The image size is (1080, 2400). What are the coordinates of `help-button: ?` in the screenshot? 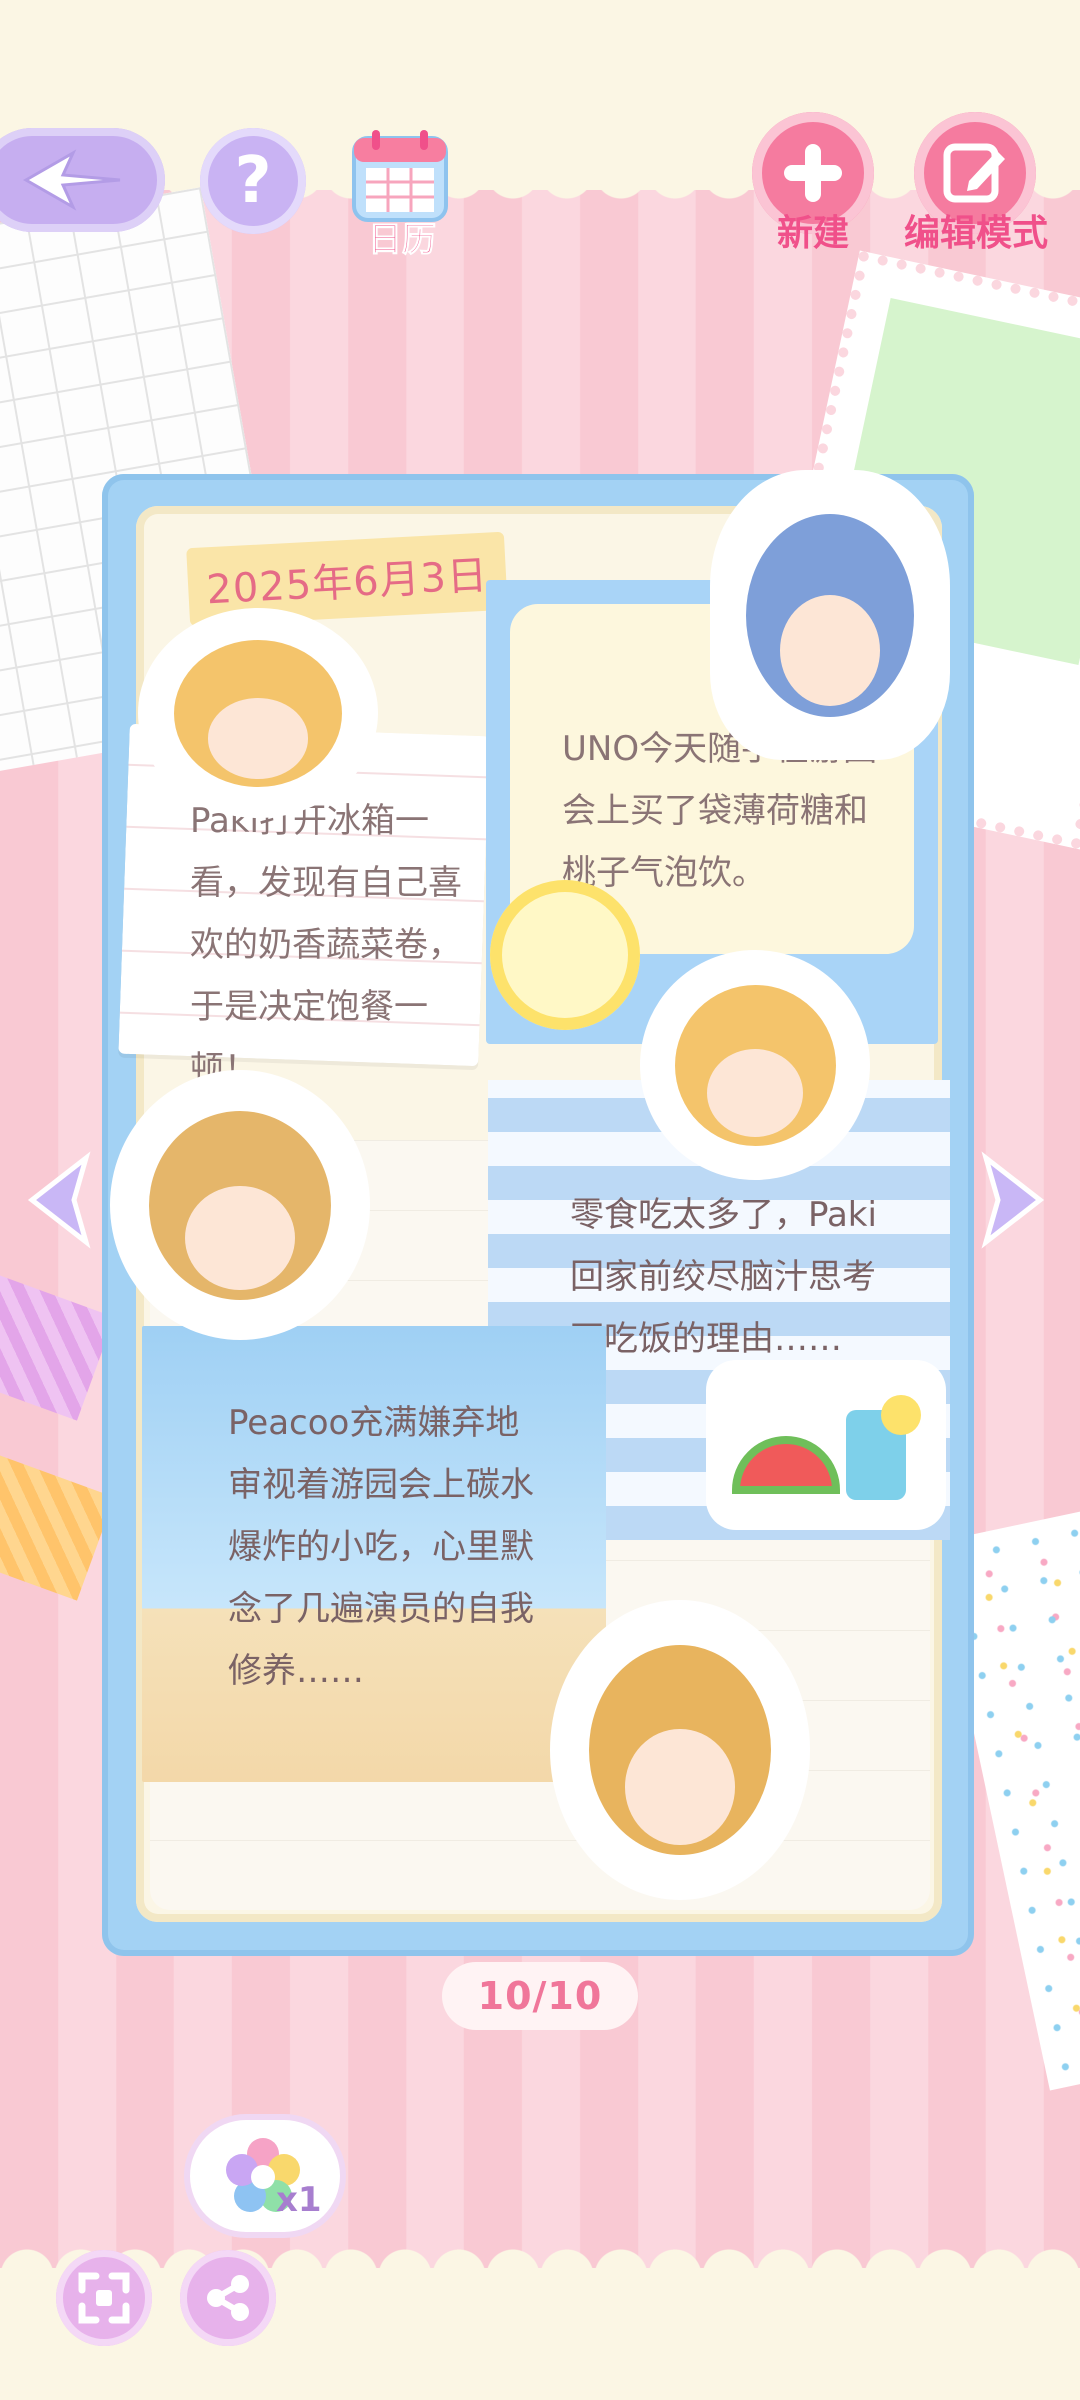 It's located at (253, 181).